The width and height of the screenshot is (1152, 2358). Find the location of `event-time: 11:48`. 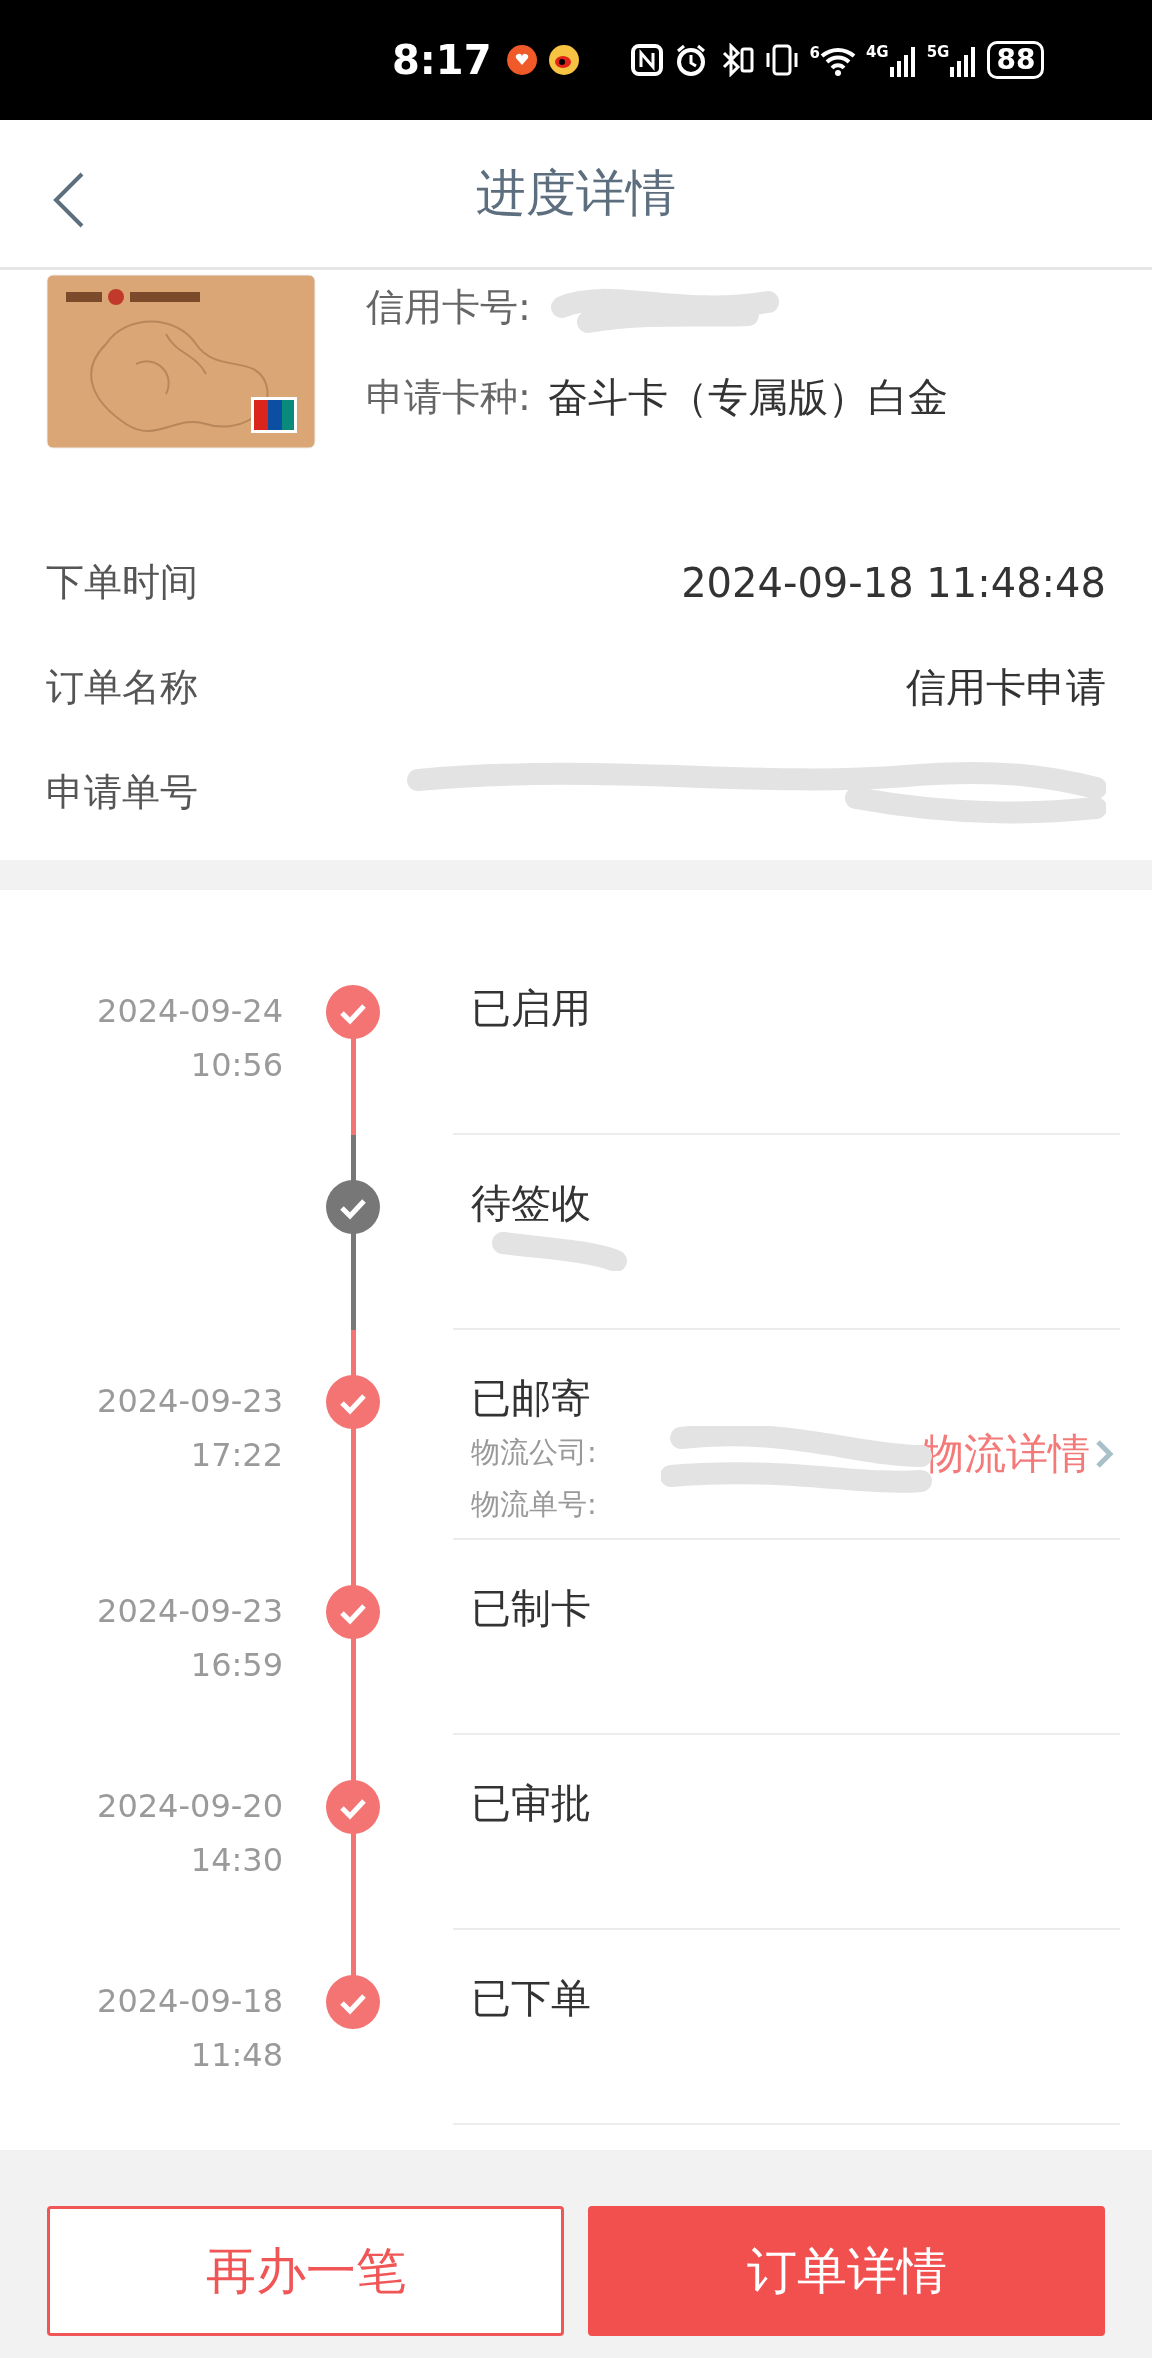

event-time: 11:48 is located at coordinates (236, 2055).